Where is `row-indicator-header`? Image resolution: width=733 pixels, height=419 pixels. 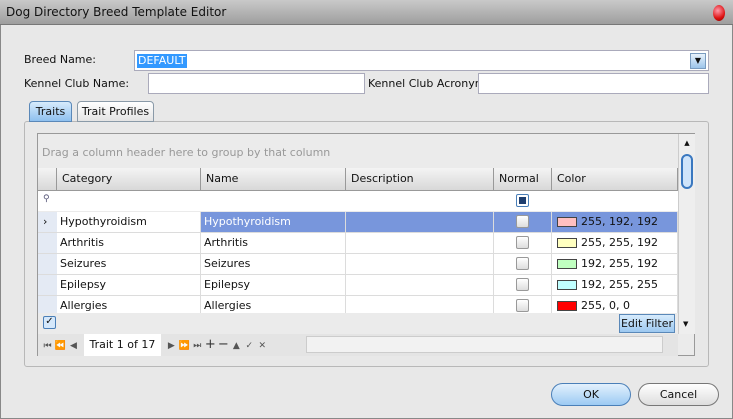
row-indicator-header is located at coordinates (47, 179).